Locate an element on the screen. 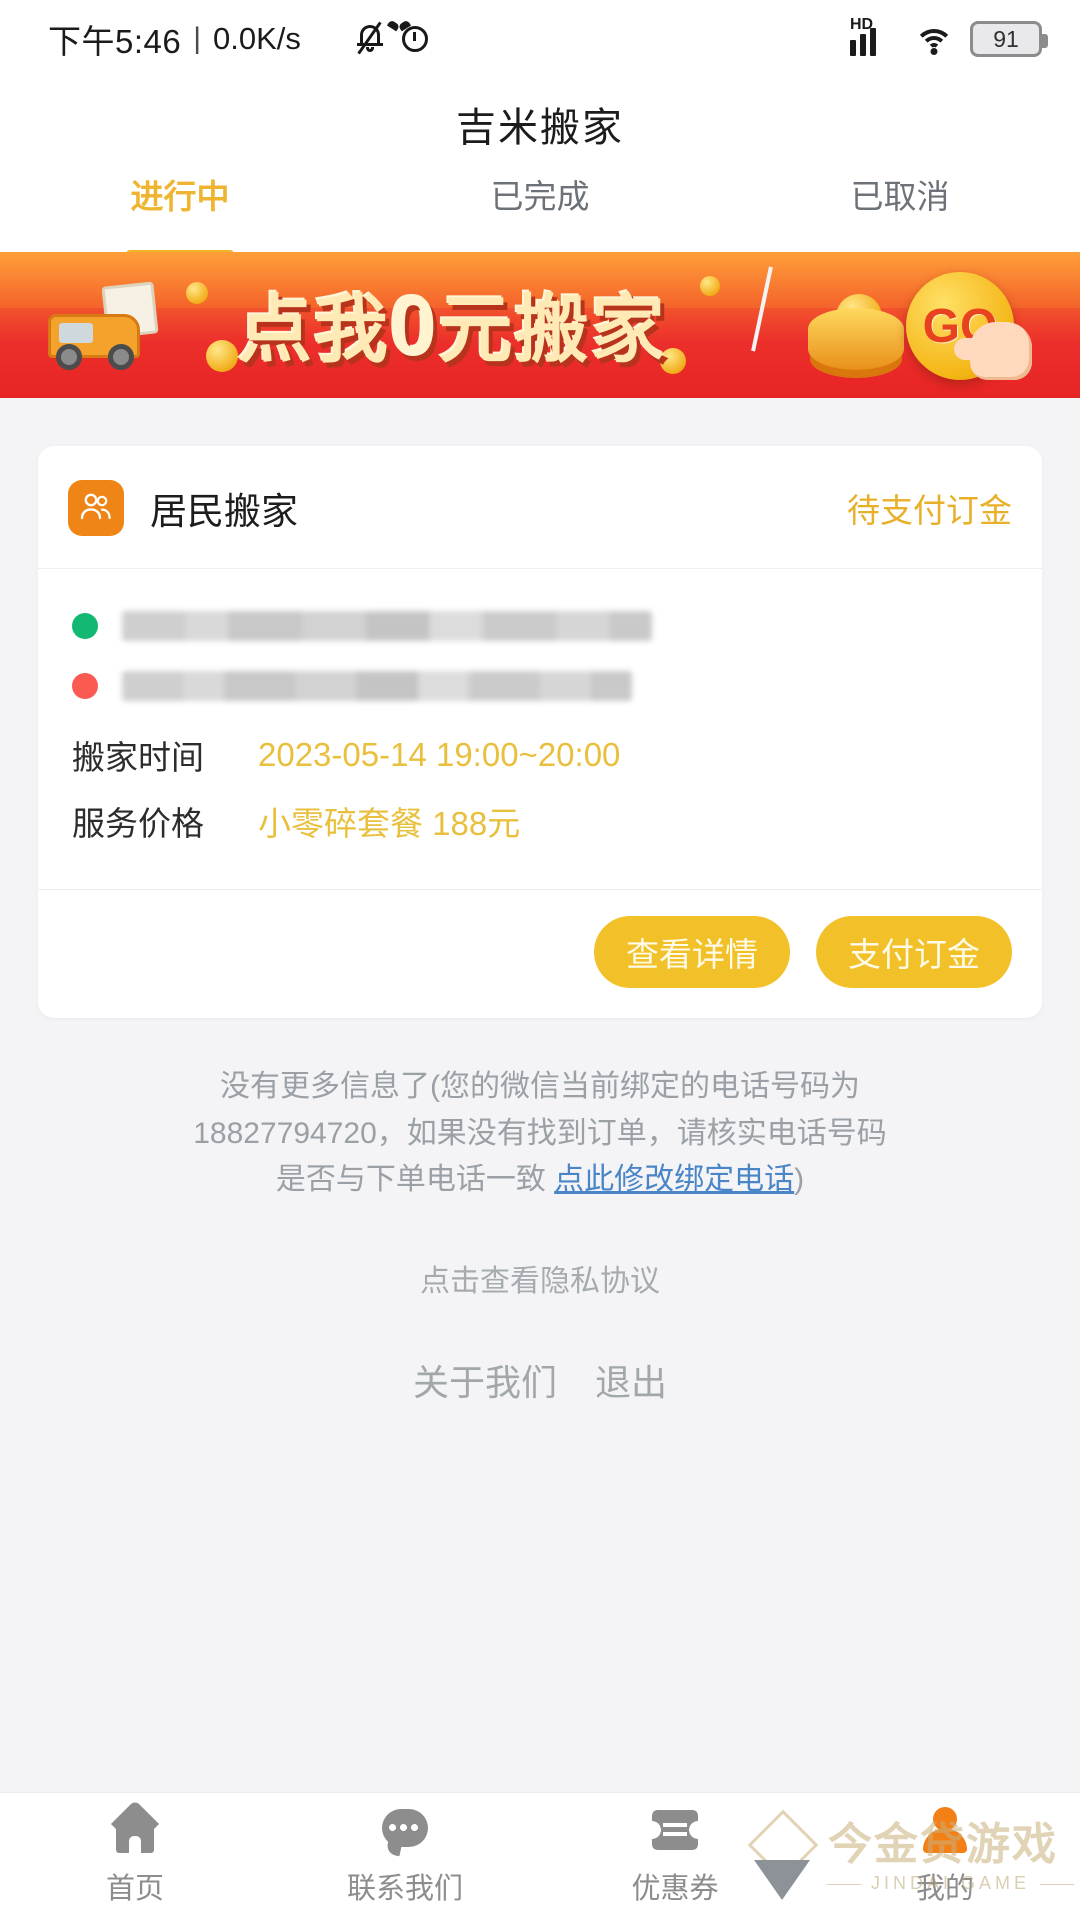  pickup-address-redacted is located at coordinates (387, 626).